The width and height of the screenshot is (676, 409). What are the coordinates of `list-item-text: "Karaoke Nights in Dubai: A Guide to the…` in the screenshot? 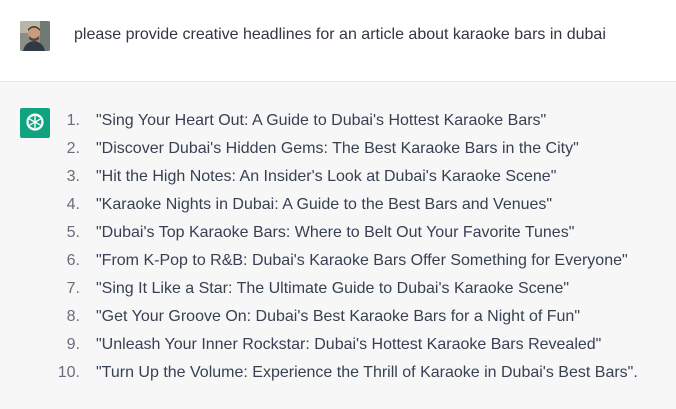 It's located at (324, 204).